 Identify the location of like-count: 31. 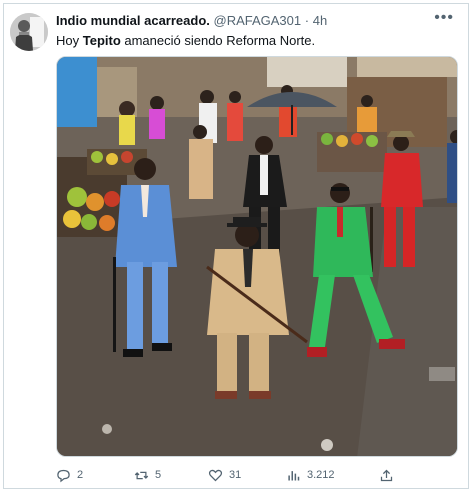
(235, 475).